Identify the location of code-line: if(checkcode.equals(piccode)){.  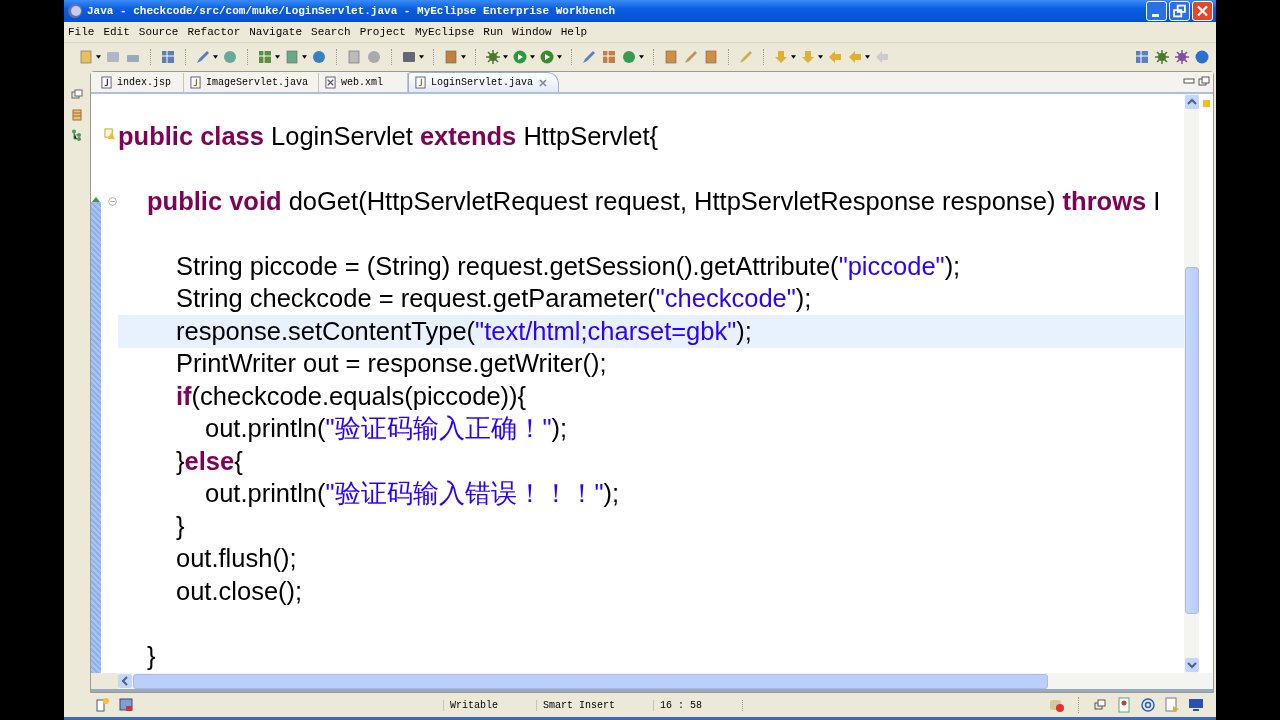
(351, 396).